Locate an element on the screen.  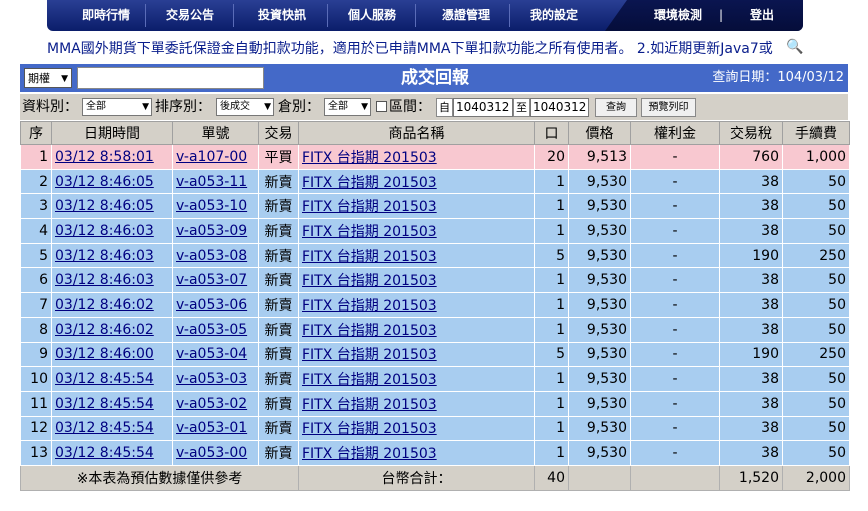
nav-personal: 個人服務 is located at coordinates (372, 15).